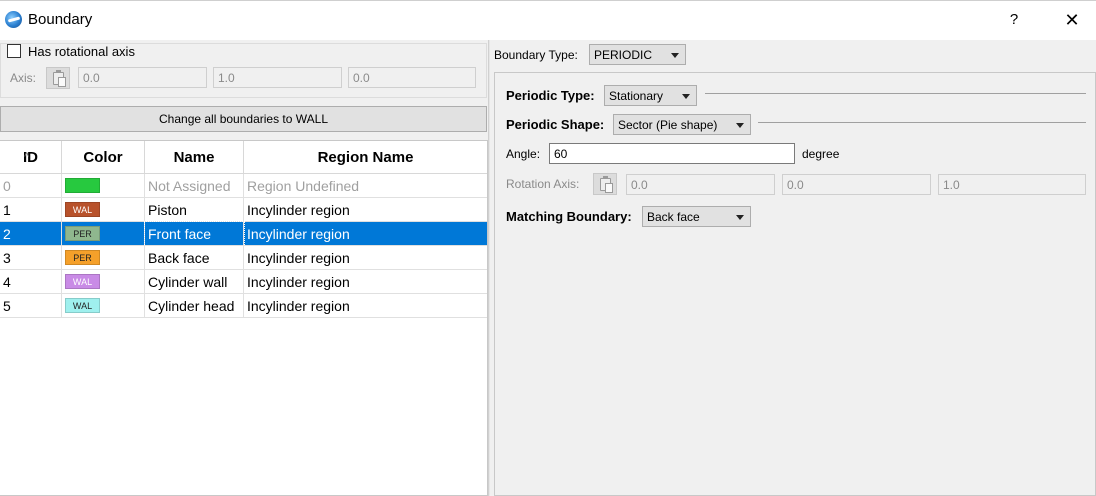 The height and width of the screenshot is (496, 1096). I want to click on row-id: 2, so click(31, 234).